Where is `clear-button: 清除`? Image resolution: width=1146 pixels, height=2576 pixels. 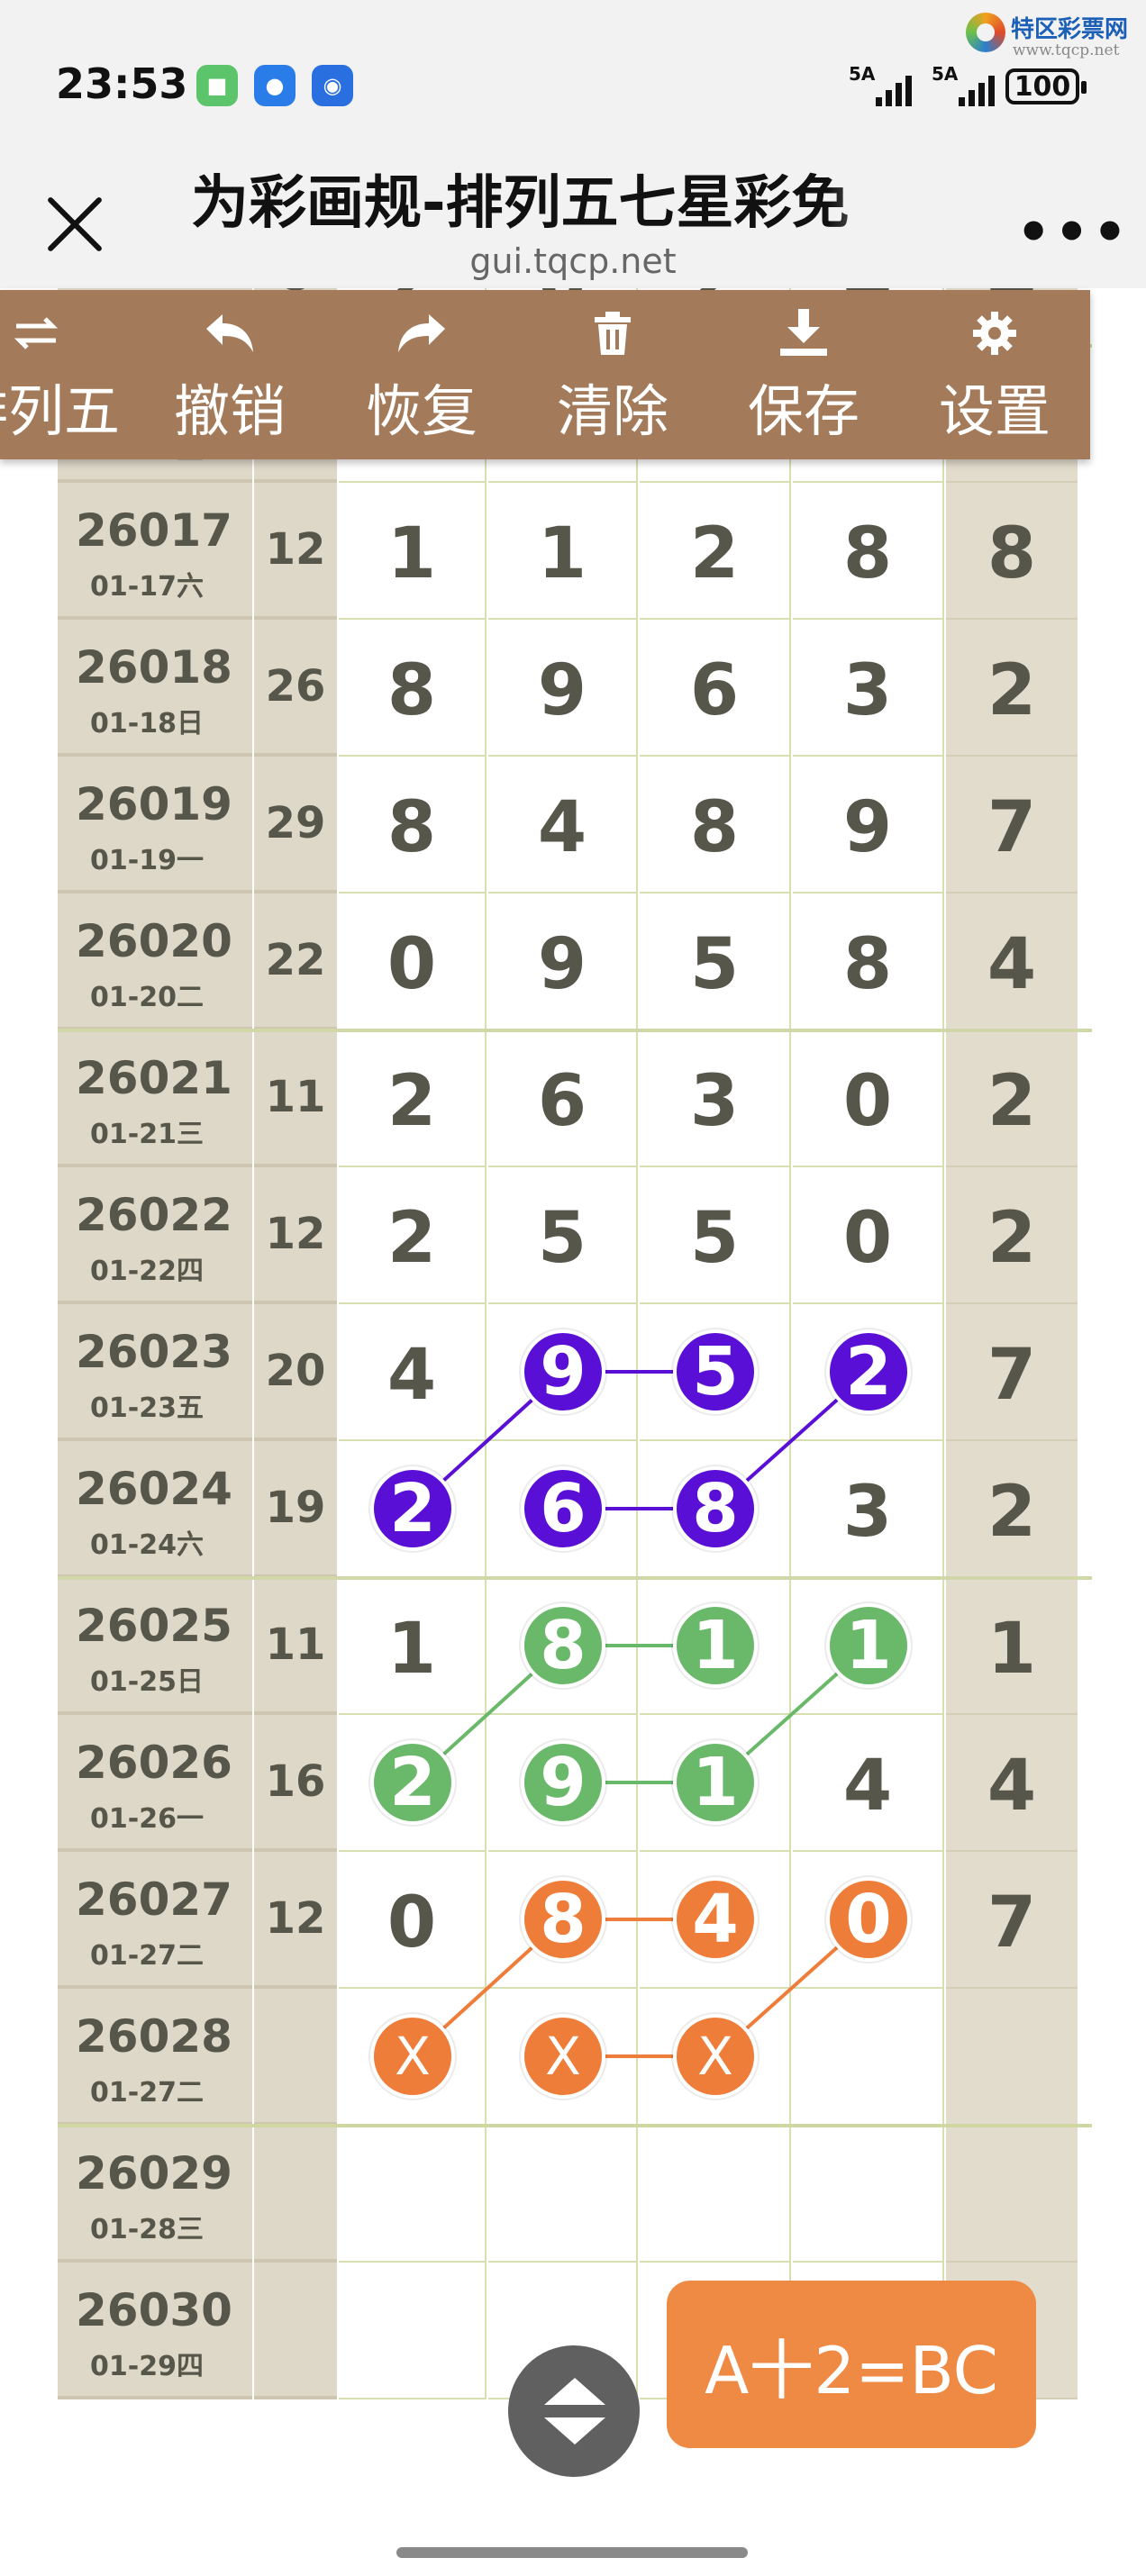 clear-button: 清除 is located at coordinates (613, 380).